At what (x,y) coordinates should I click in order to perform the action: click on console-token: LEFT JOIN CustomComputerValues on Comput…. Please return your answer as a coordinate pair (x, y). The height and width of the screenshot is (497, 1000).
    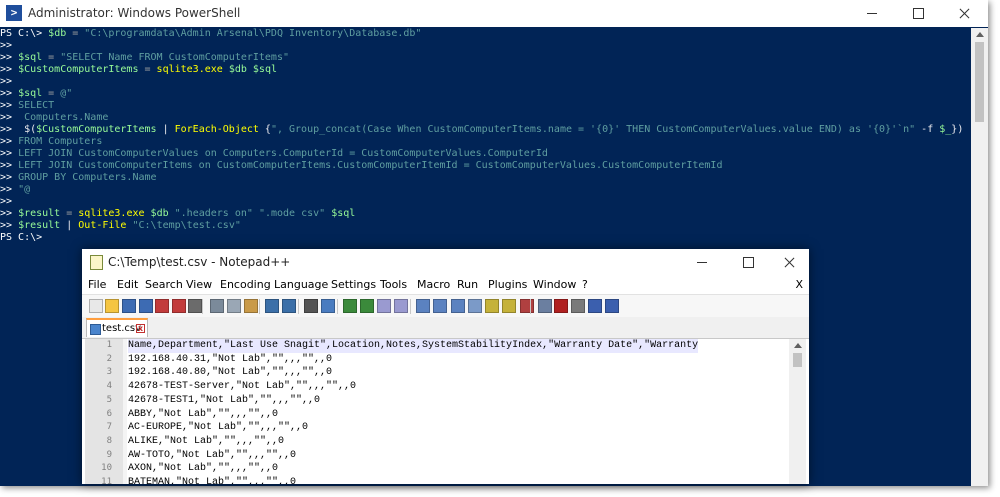
    Looking at the image, I should click on (283, 153).